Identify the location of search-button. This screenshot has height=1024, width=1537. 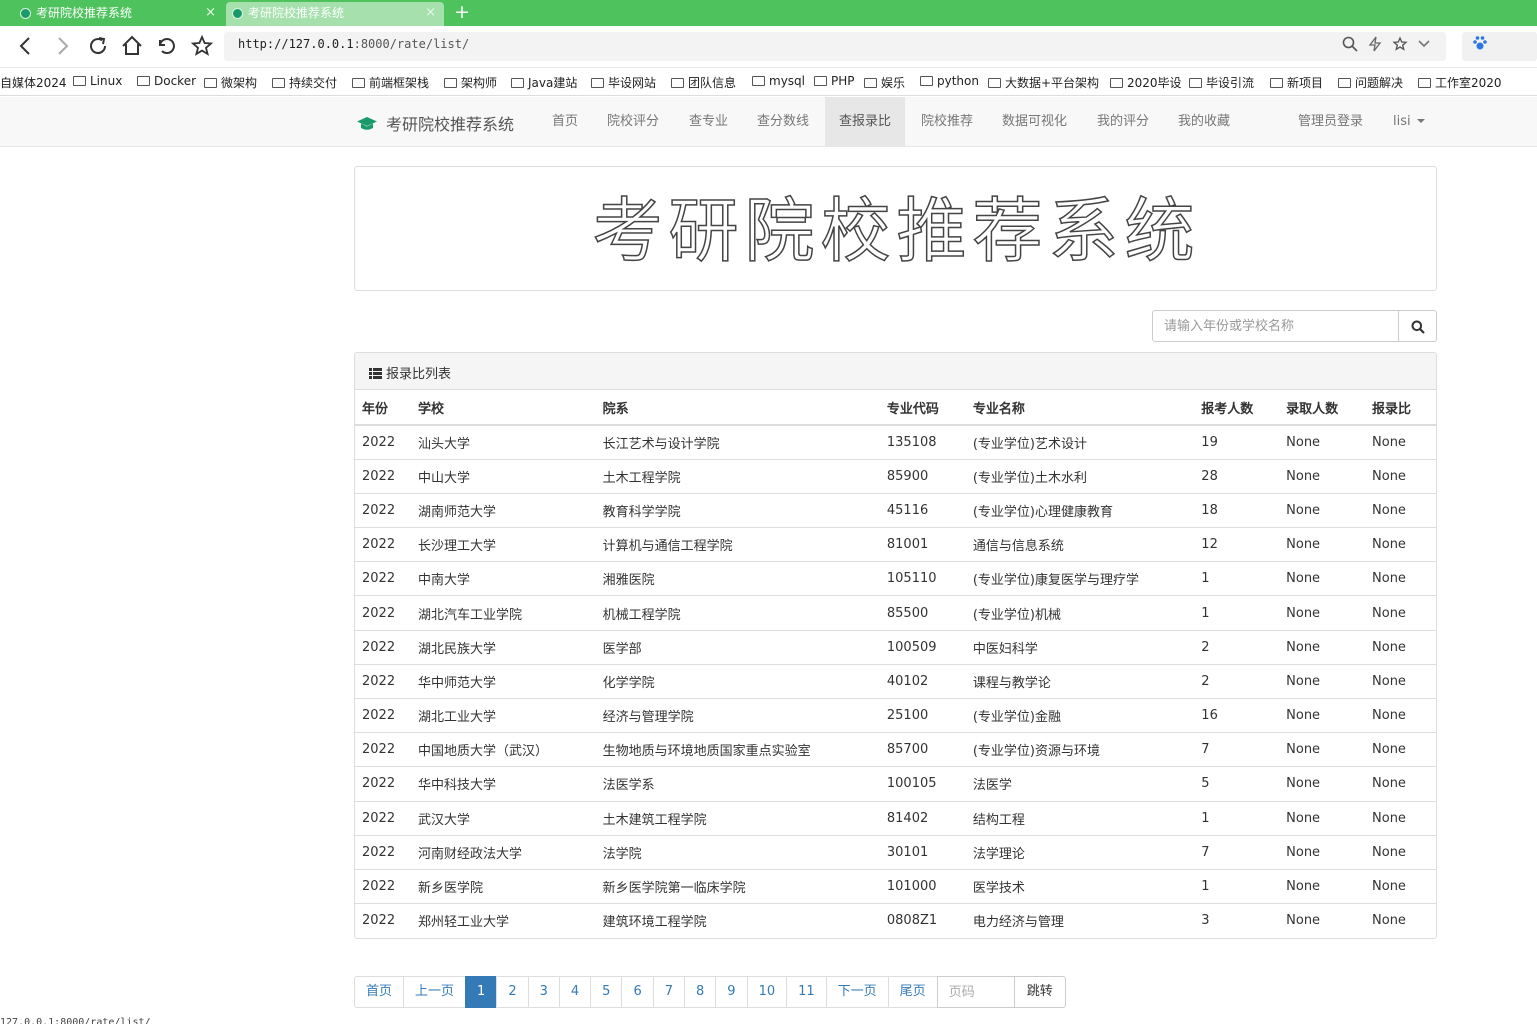
(1417, 326).